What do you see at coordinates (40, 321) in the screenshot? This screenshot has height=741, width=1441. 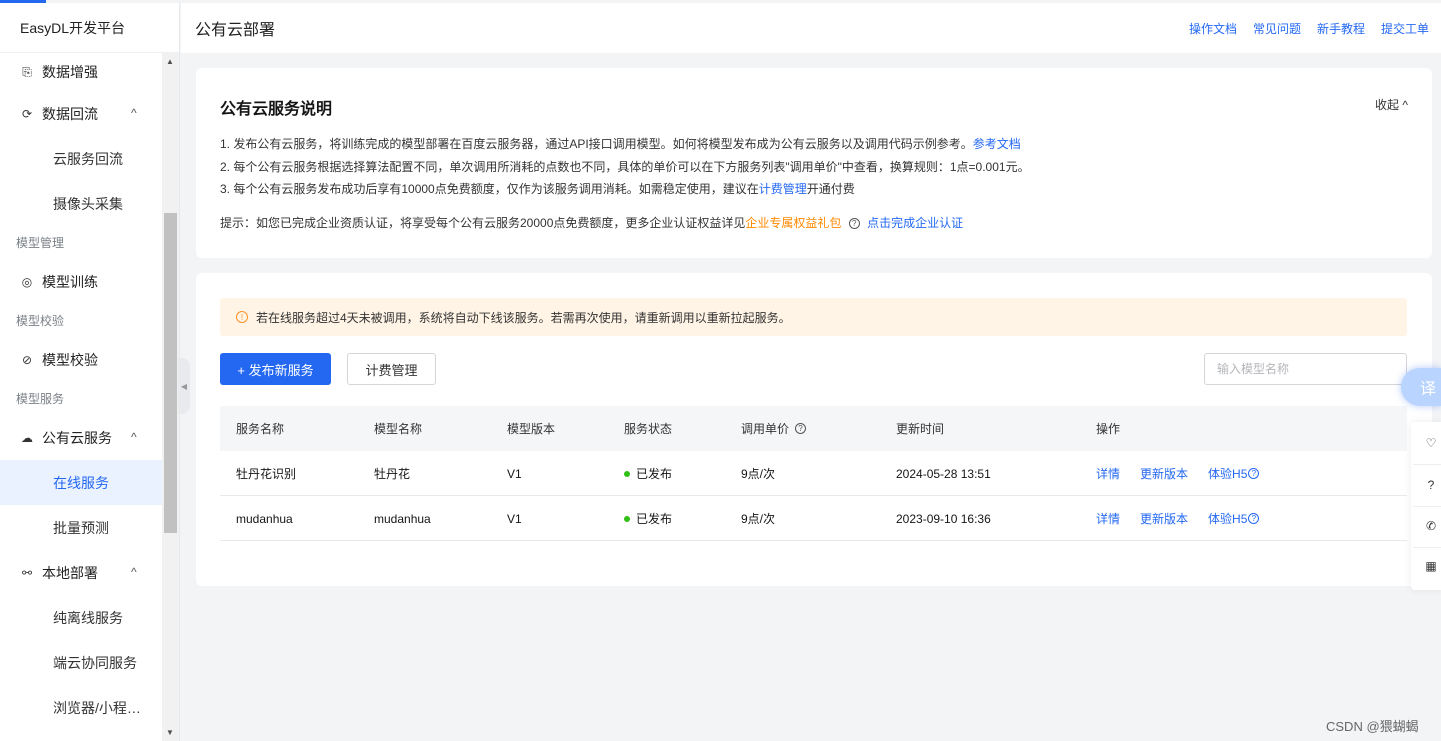 I see `group-label-model-validation: 模型校验` at bounding box center [40, 321].